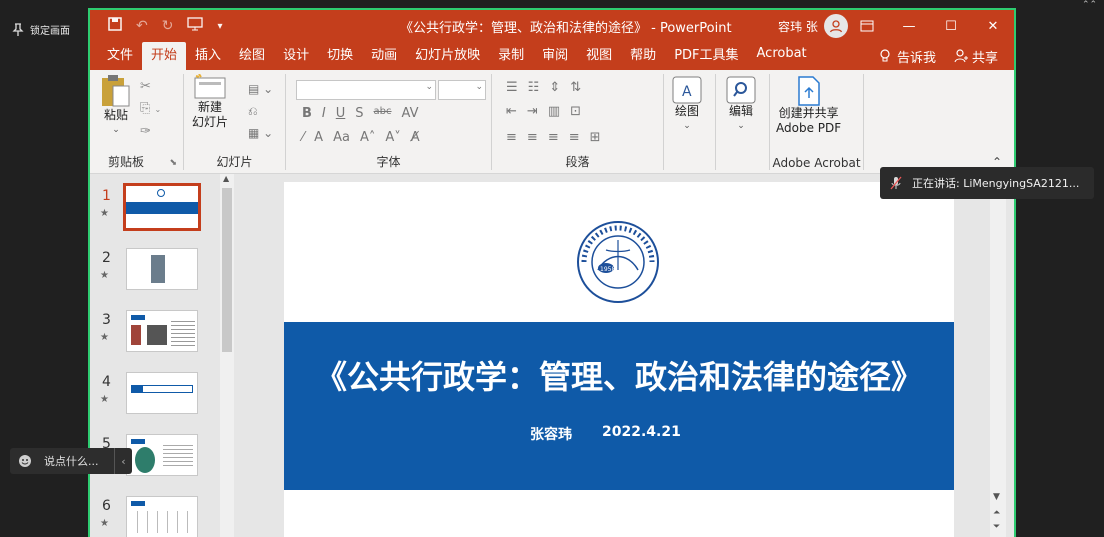 The height and width of the screenshot is (537, 1104). I want to click on avatar-icon, so click(835, 26).